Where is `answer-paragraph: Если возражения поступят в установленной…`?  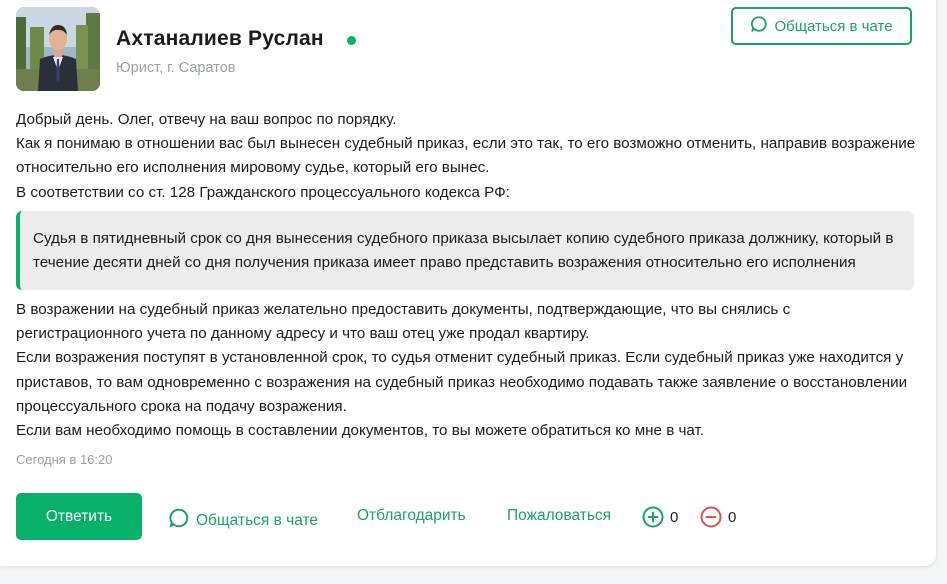
answer-paragraph: Если возражения поступят в установленной… is located at coordinates (462, 382).